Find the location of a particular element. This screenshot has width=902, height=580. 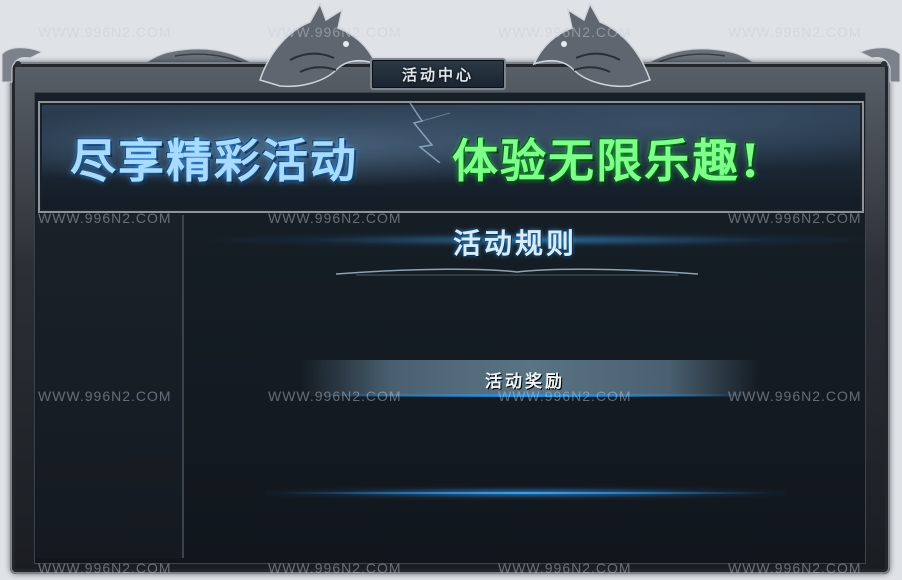

banner-slogan-right: 体验无限乐趣! is located at coordinates (607, 161).